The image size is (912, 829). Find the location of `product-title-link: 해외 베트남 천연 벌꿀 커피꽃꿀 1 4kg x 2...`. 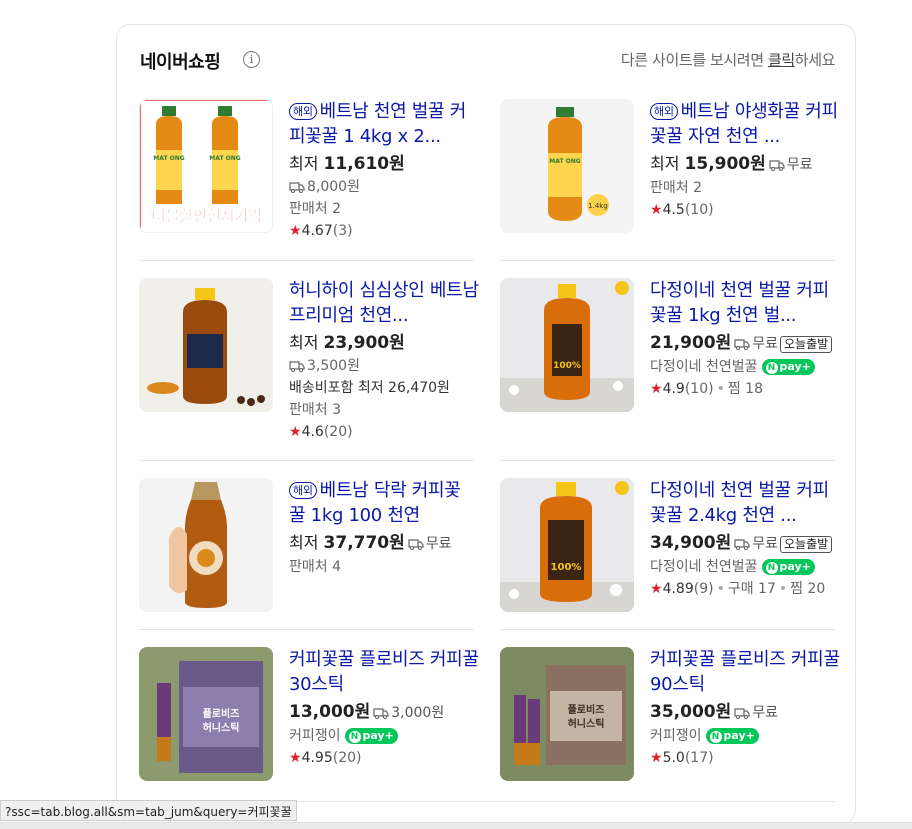

product-title-link: 해외 베트남 천연 벌꿀 커피꽃꿀 1 4kg x 2... is located at coordinates (384, 124).